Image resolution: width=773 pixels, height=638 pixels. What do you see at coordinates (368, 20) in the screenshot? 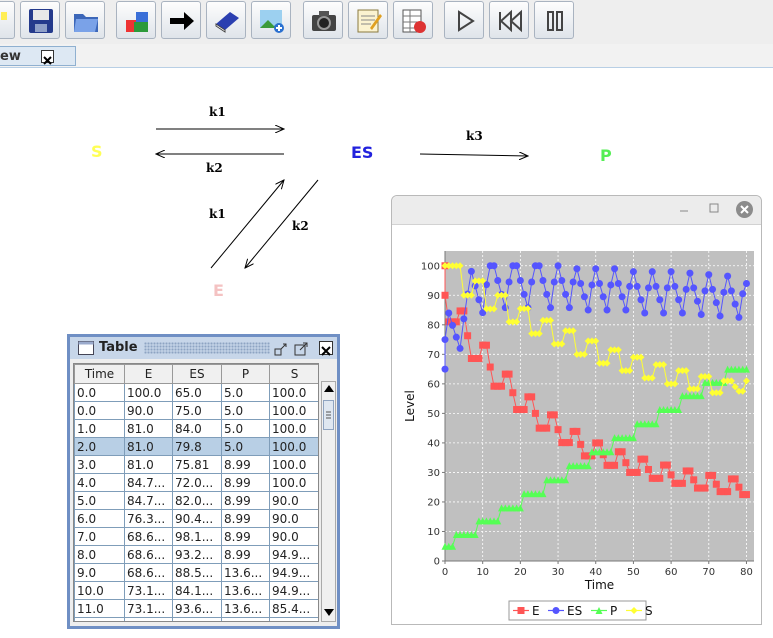
I see `edit-button` at bounding box center [368, 20].